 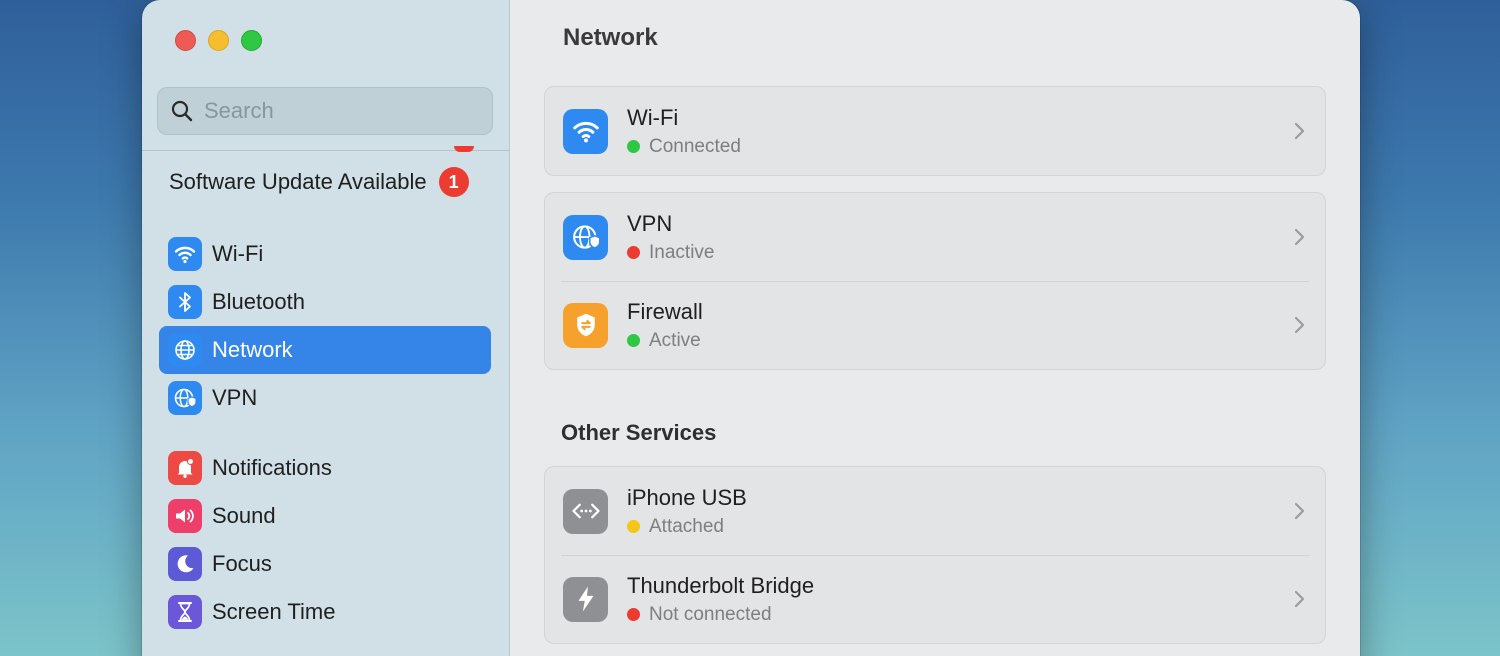 I want to click on service-status: Not connected, so click(x=720, y=615).